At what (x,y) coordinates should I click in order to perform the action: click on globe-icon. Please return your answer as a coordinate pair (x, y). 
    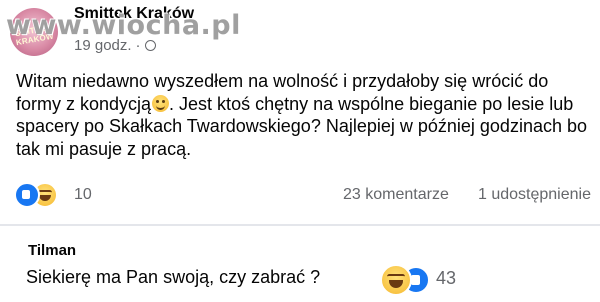
    Looking at the image, I should click on (150, 45).